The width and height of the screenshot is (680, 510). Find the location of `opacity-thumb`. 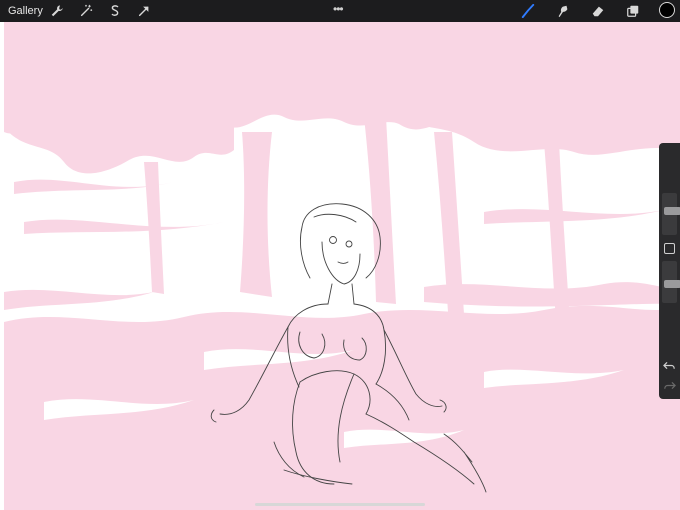

opacity-thumb is located at coordinates (672, 284).